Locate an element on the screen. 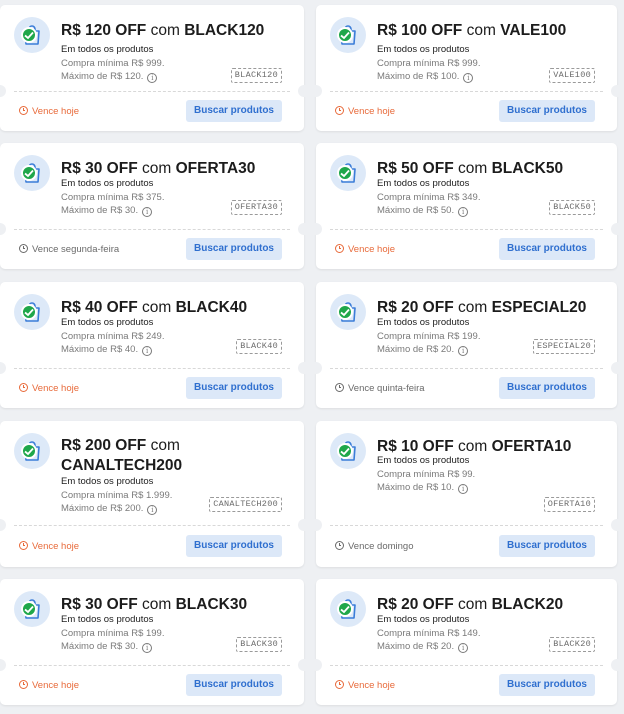  coupon-title: R$ 200 OFF com CANALTECH200 is located at coordinates (122, 455).